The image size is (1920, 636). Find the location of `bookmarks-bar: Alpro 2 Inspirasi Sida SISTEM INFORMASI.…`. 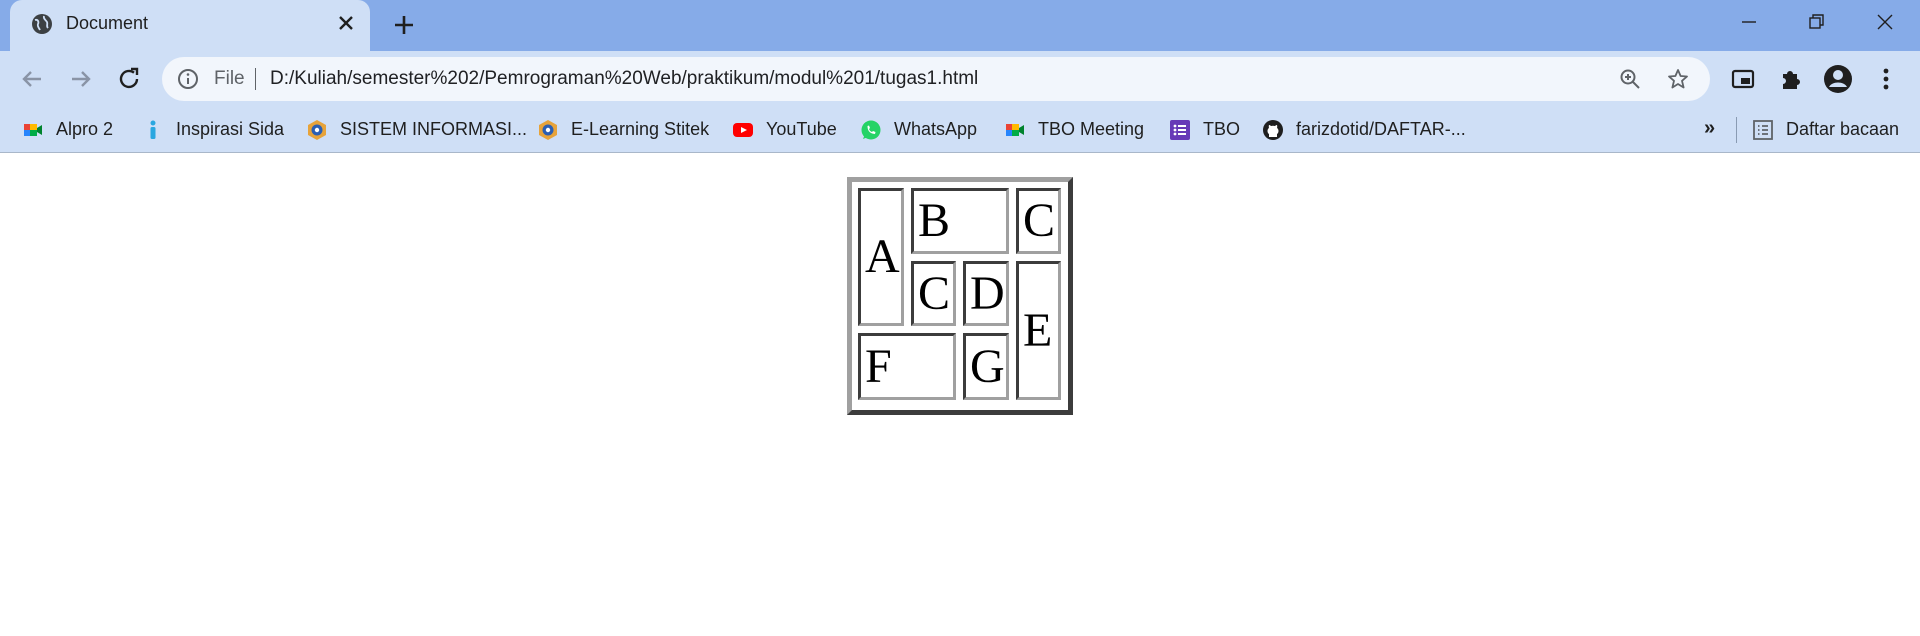

bookmarks-bar: Alpro 2 Inspirasi Sida SISTEM INFORMASI.… is located at coordinates (960, 130).